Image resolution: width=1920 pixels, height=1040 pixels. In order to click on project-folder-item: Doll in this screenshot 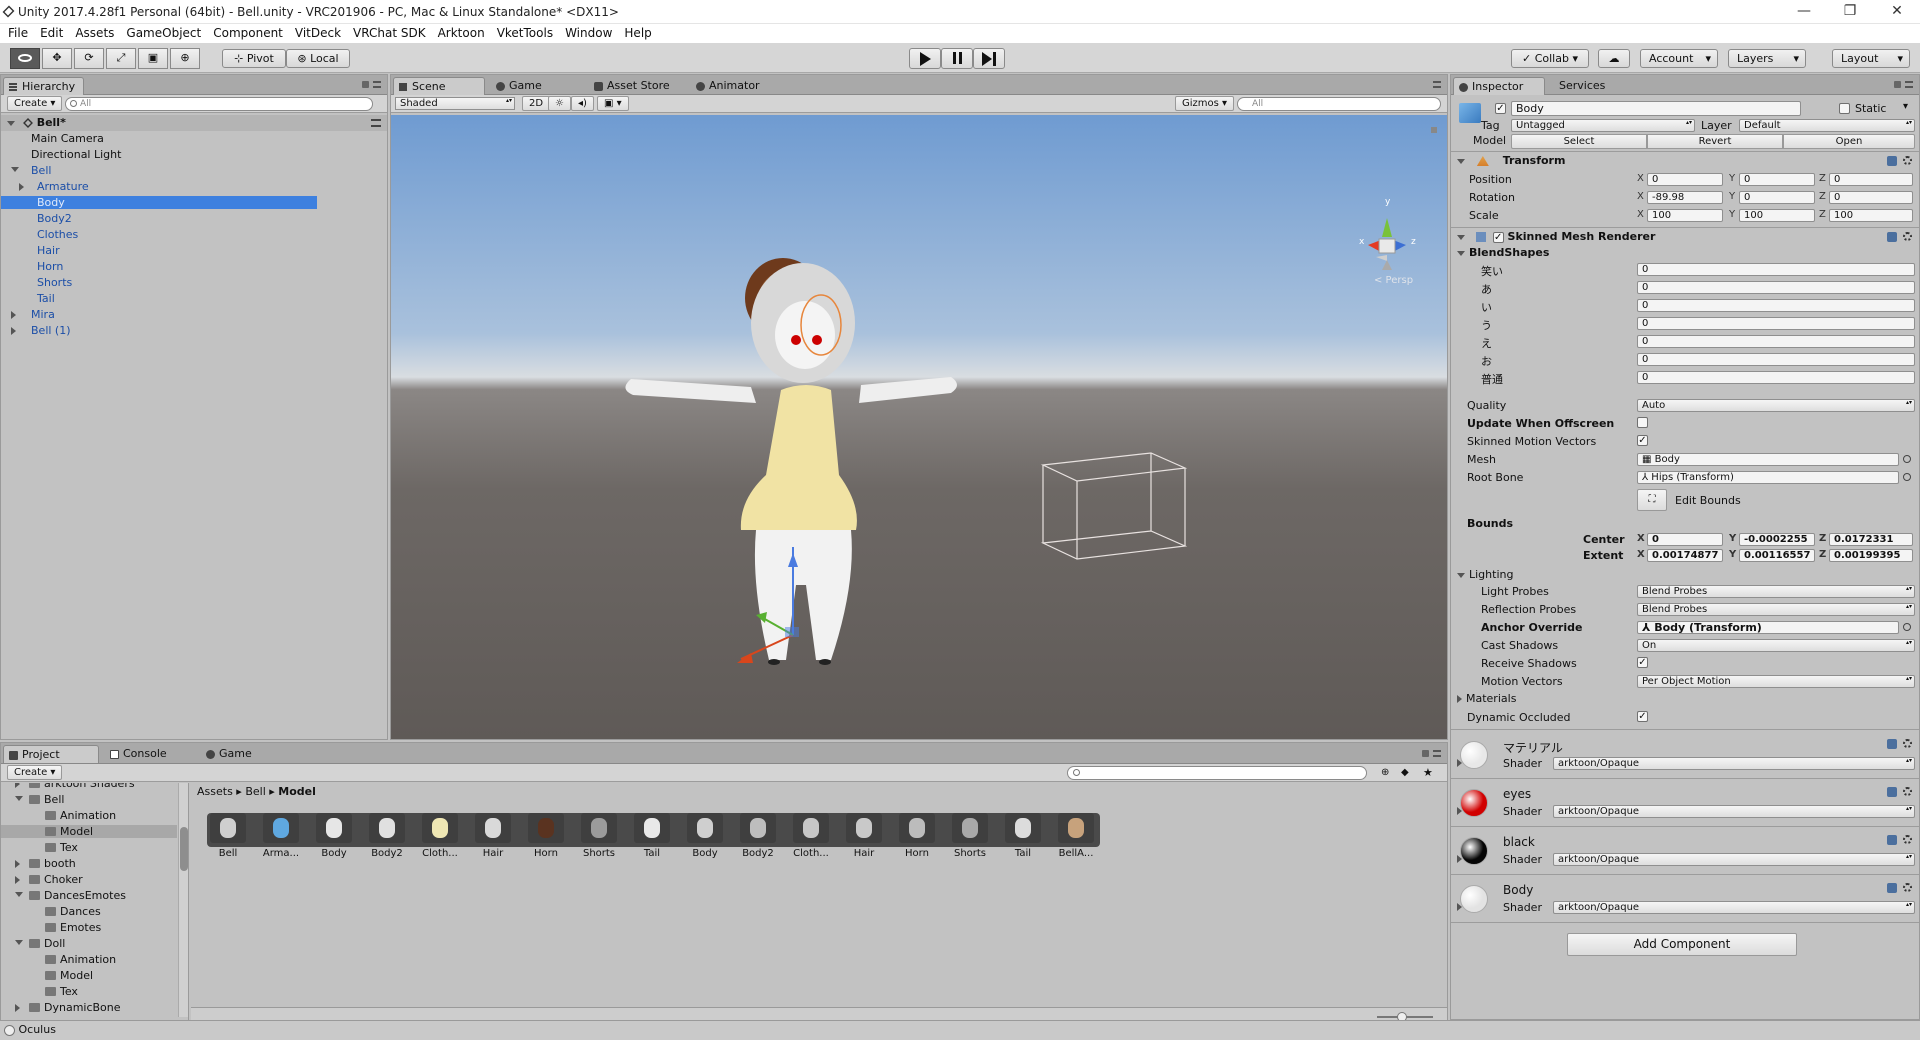, I will do `click(89, 943)`.